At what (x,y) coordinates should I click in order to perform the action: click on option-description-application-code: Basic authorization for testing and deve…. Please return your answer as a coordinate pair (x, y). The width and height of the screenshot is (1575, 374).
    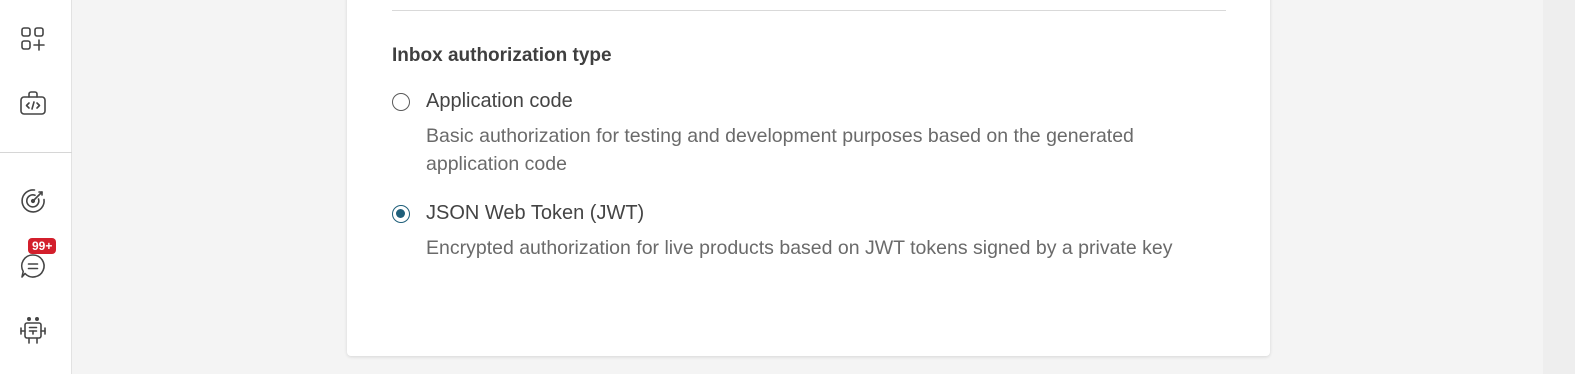
    Looking at the image, I should click on (780, 150).